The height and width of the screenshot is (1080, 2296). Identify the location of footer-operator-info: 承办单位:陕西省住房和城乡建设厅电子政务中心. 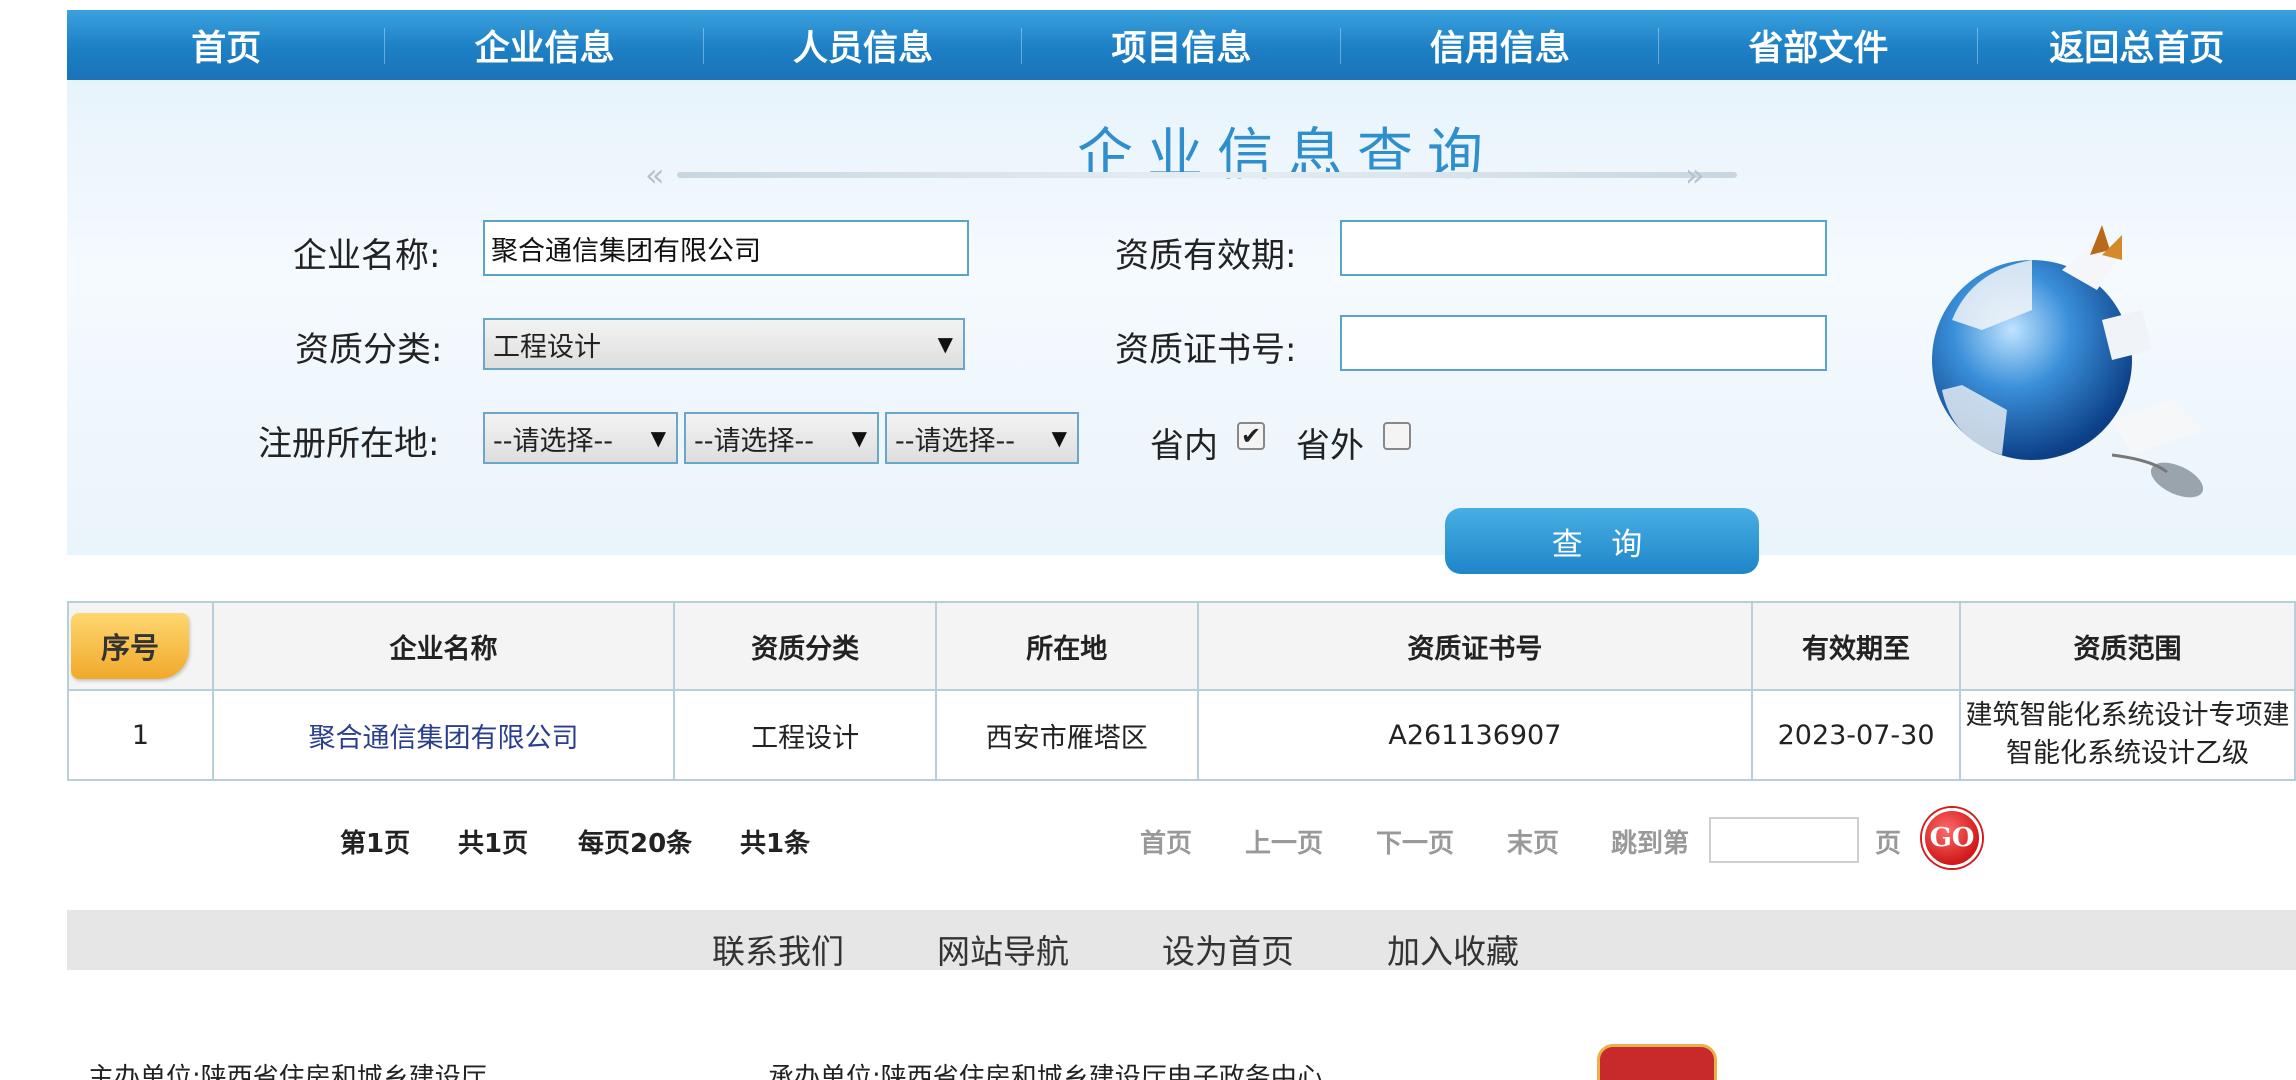
(1045, 1071).